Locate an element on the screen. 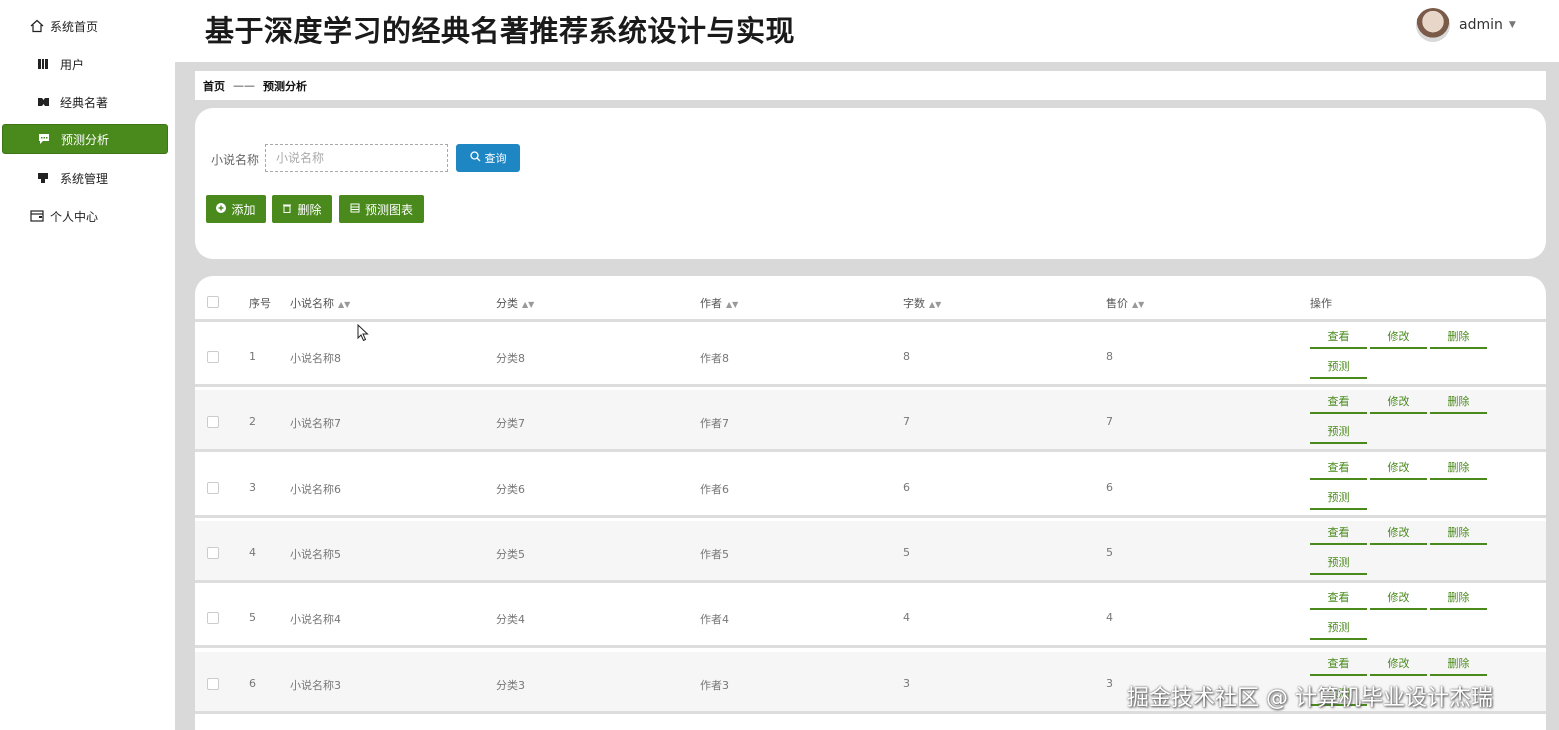 The height and width of the screenshot is (730, 1559). sidebar-item-label: 预测分析 is located at coordinates (85, 139).